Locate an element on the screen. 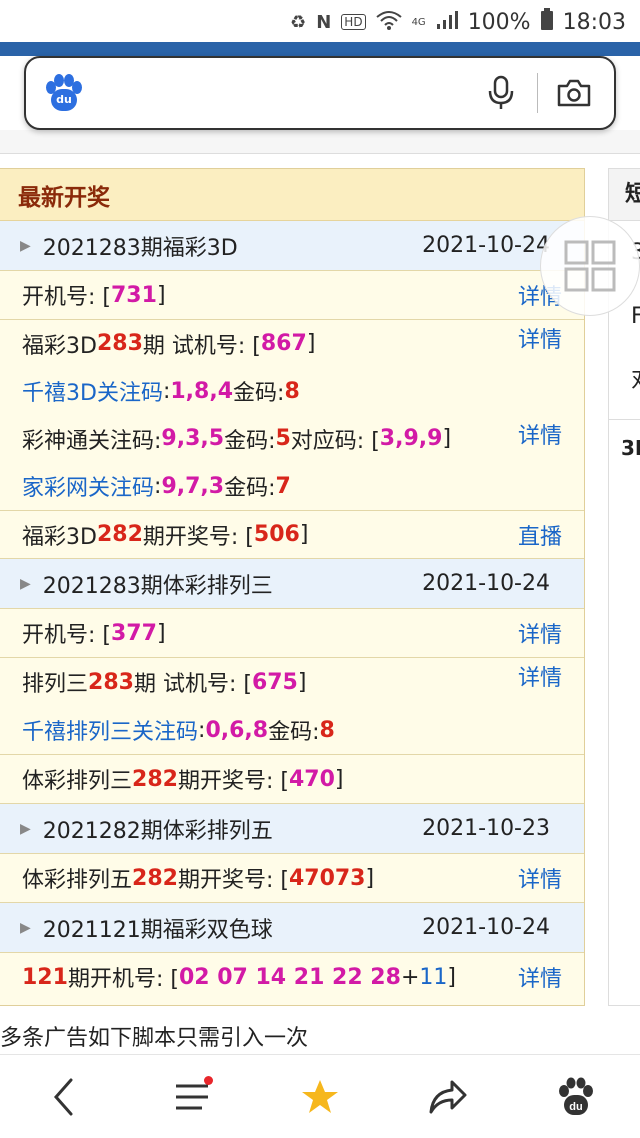 The image size is (640, 1138). caishen-line: 彩神通关注码: 9,3,5 金码: 5 对应码: [3,9,9] 详情 is located at coordinates (292, 439).